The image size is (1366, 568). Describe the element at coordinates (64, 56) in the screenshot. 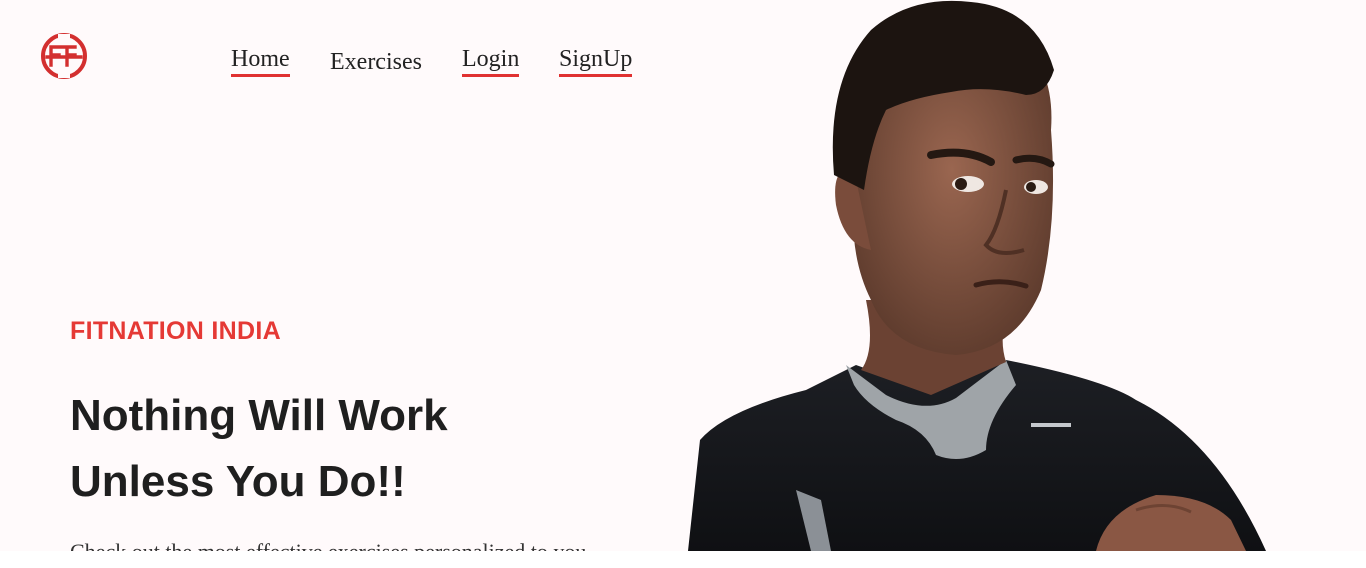

I see `fitnation-logo-icon` at that location.